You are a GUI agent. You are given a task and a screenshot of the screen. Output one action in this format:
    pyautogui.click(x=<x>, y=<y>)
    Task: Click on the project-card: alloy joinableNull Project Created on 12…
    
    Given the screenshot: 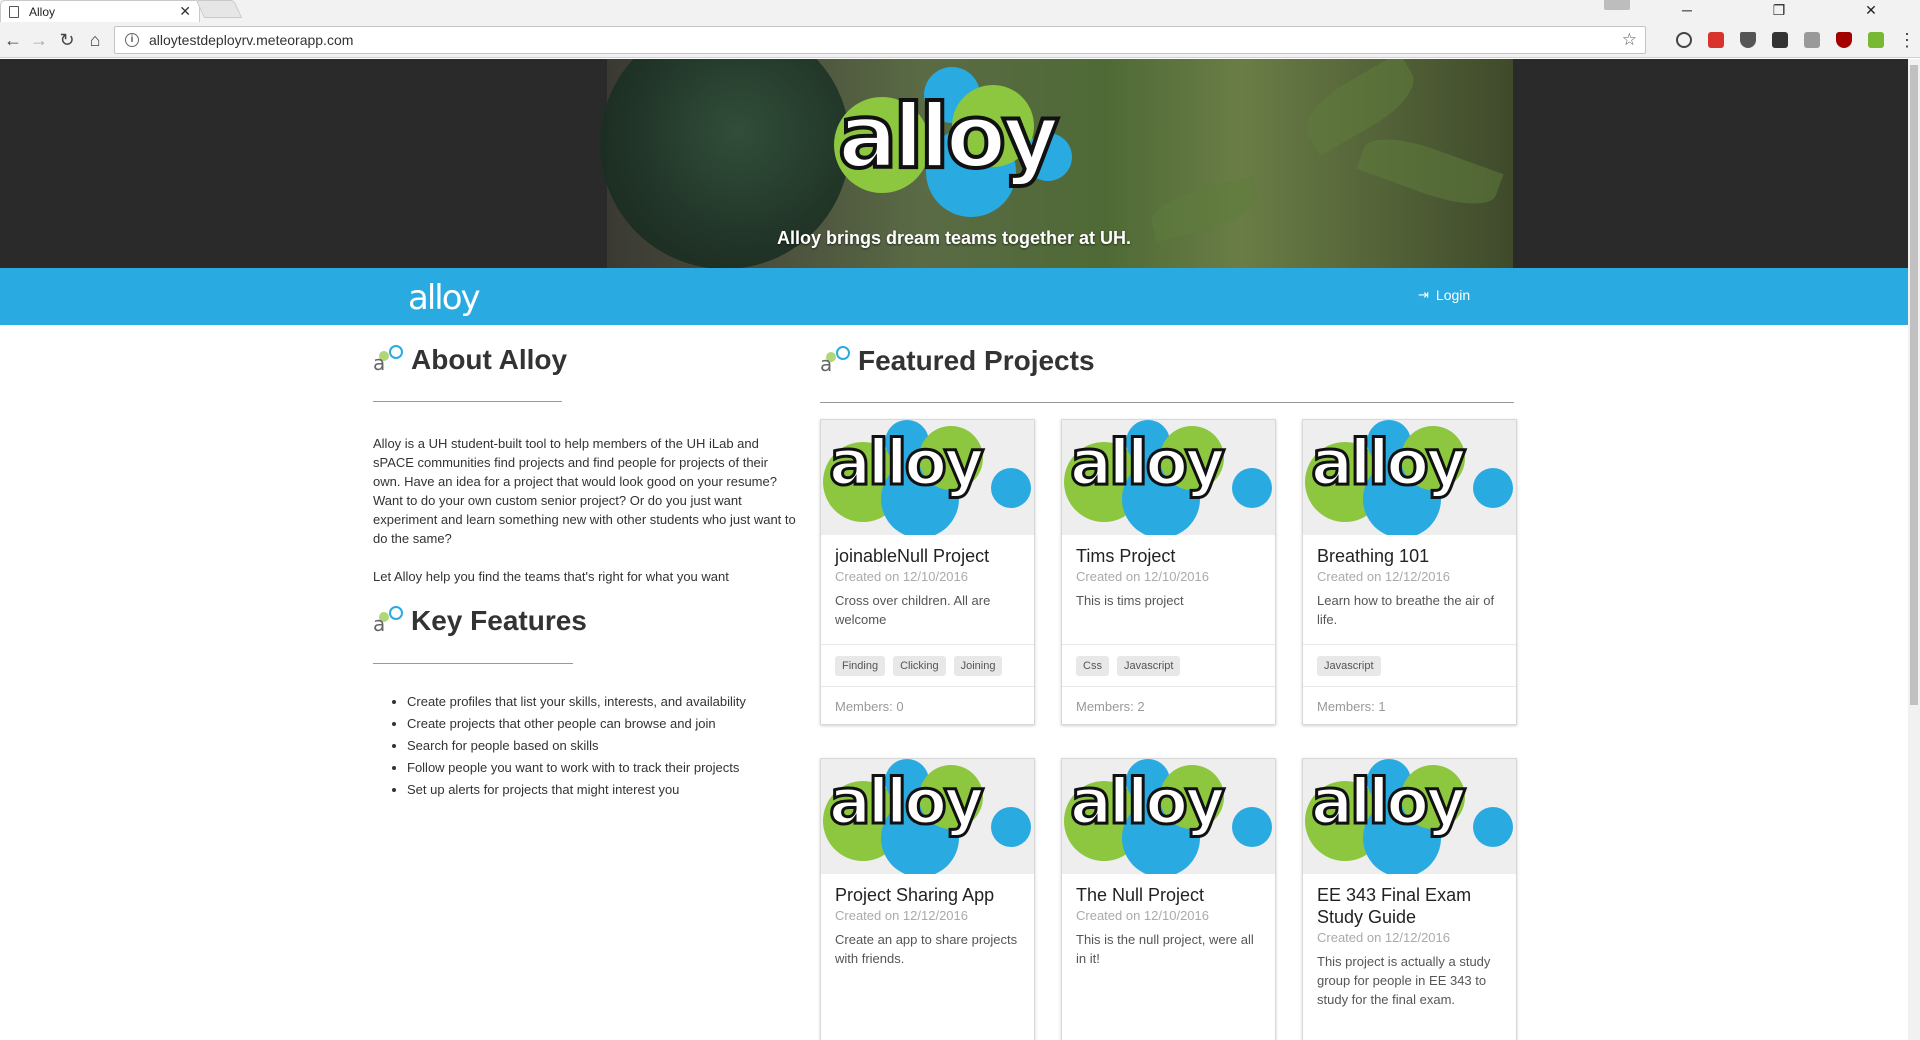 What is the action you would take?
    pyautogui.click(x=927, y=572)
    